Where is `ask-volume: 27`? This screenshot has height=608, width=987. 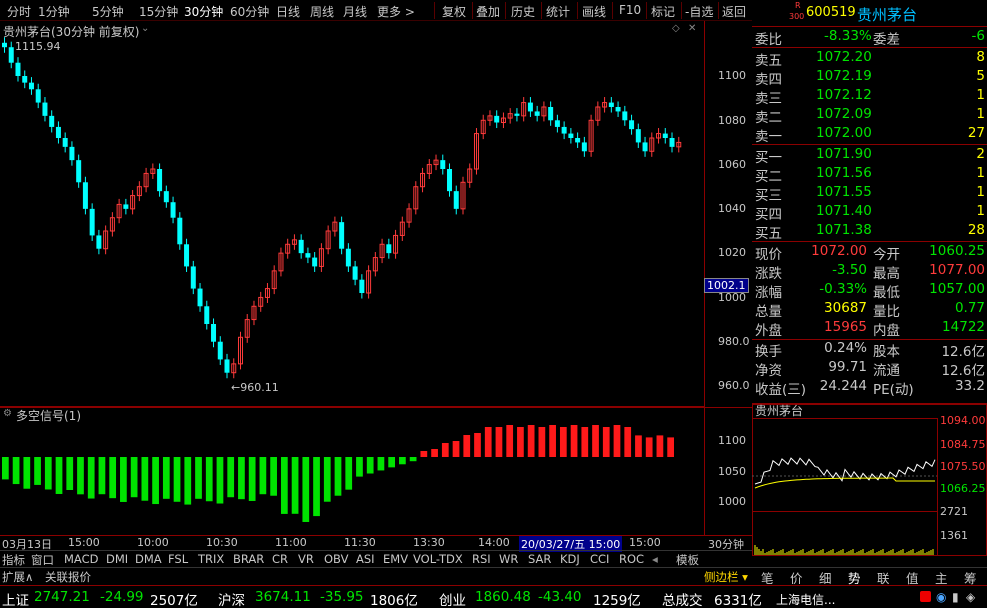 ask-volume: 27 is located at coordinates (976, 133).